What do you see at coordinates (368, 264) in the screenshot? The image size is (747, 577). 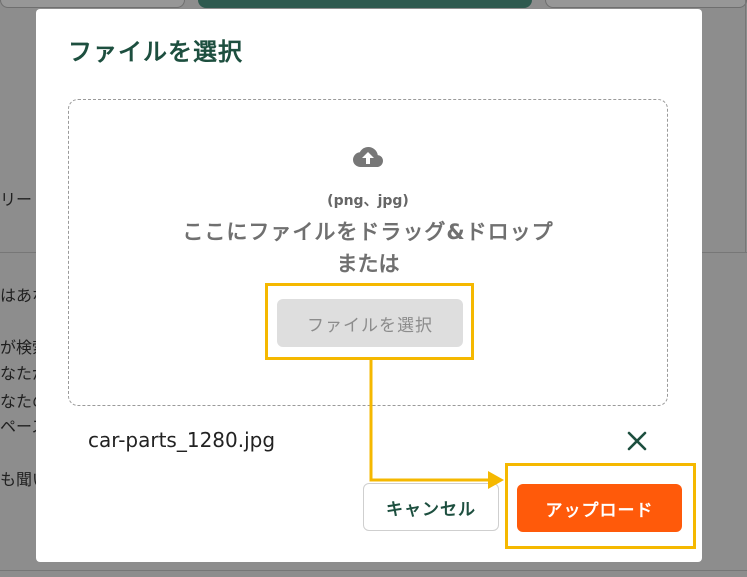 I see `or-label: または` at bounding box center [368, 264].